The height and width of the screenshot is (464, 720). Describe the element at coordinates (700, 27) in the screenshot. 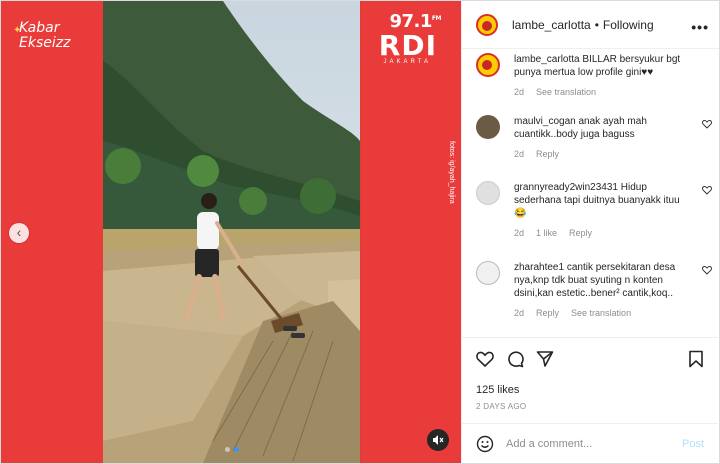

I see `more-options-icon: •••` at that location.